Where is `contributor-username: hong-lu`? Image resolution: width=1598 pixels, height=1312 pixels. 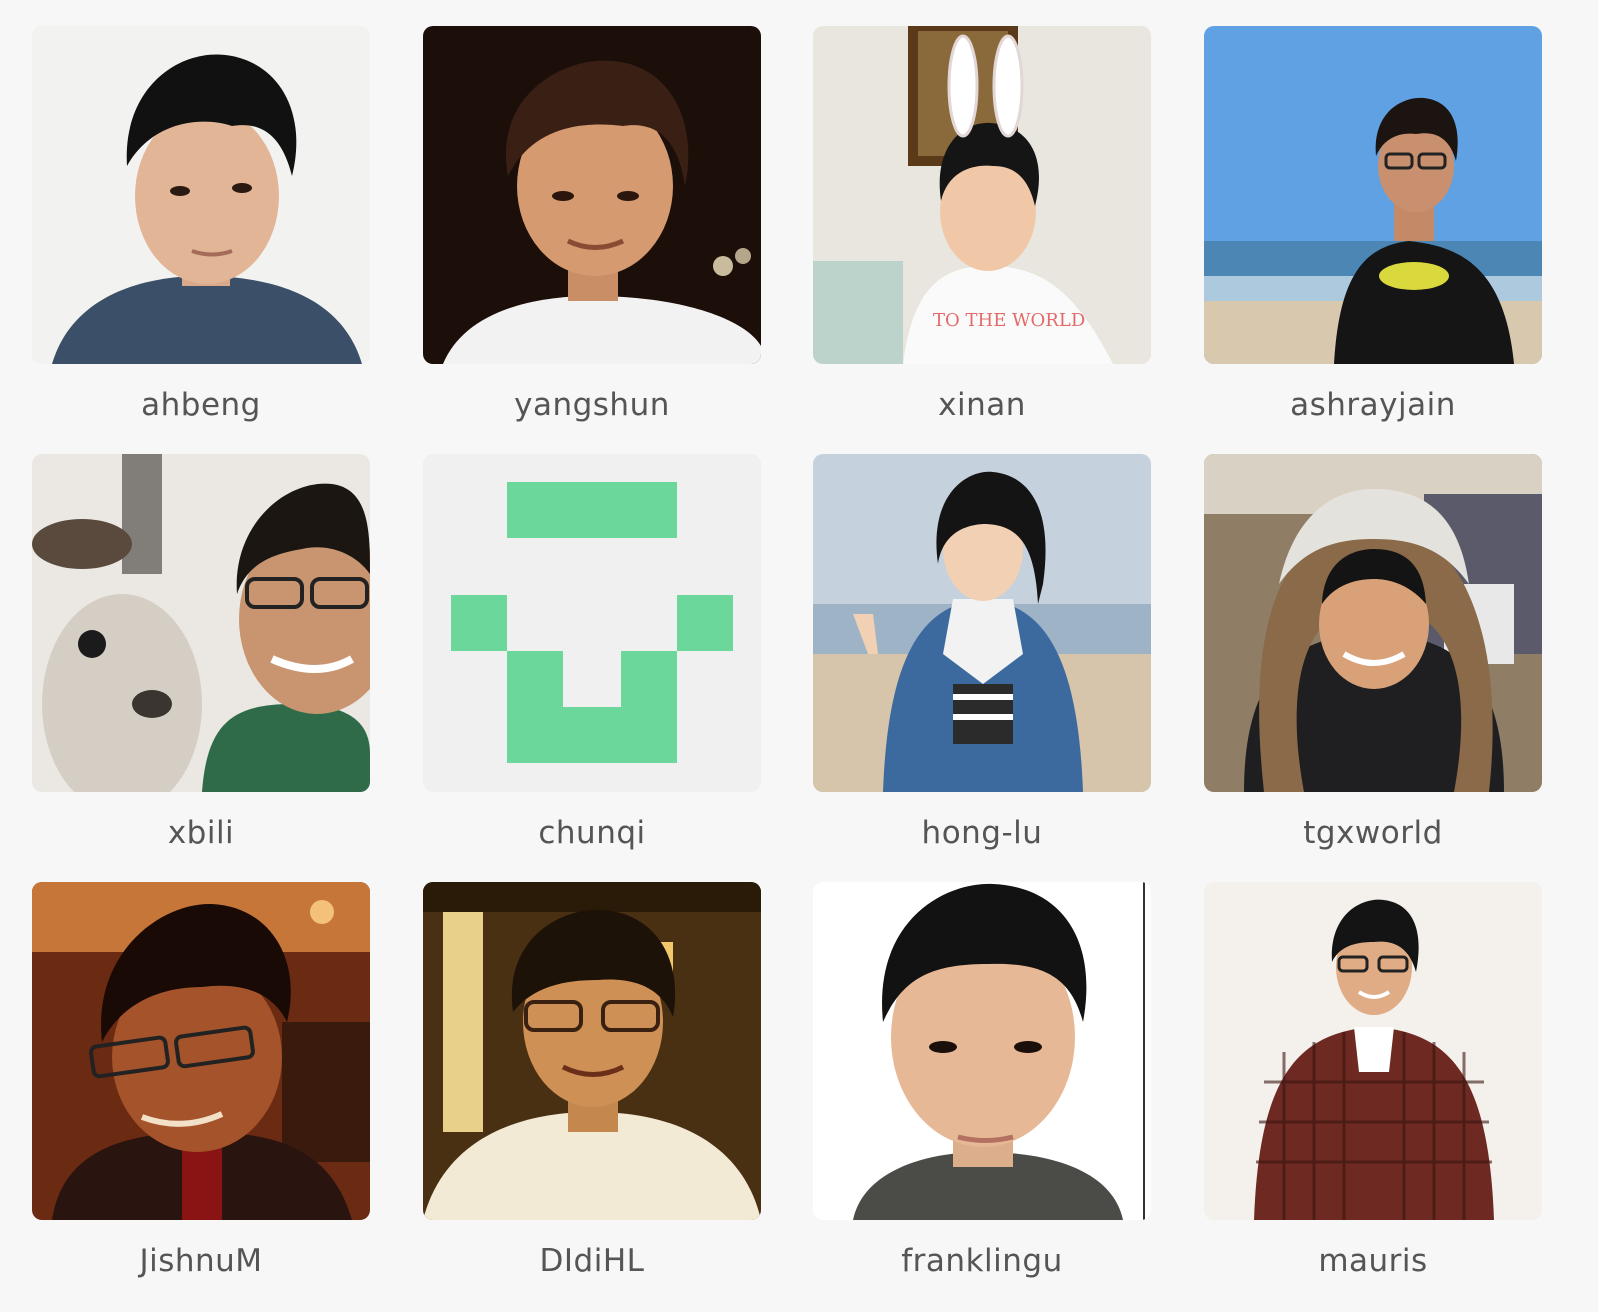 contributor-username: hong-lu is located at coordinates (982, 833).